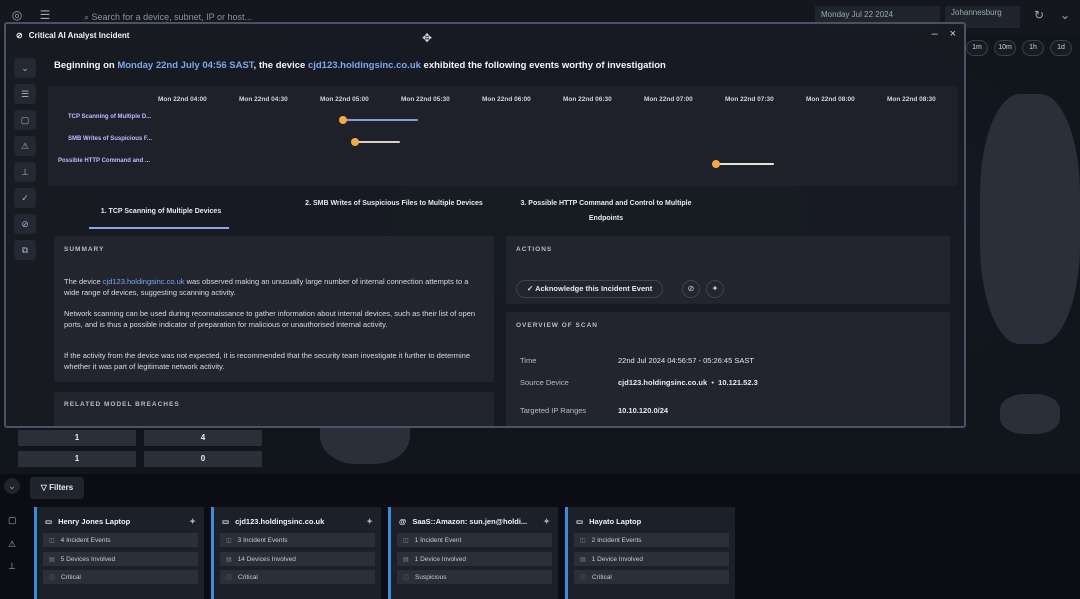 This screenshot has height=599, width=1080. What do you see at coordinates (77, 438) in the screenshot?
I see `count-cell: 1` at bounding box center [77, 438].